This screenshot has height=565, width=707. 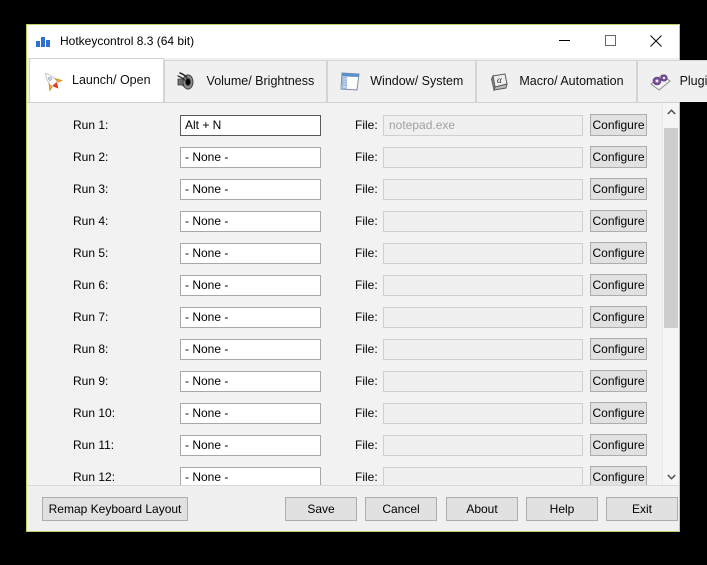 What do you see at coordinates (499, 82) in the screenshot?
I see `keycap-icon: α` at bounding box center [499, 82].